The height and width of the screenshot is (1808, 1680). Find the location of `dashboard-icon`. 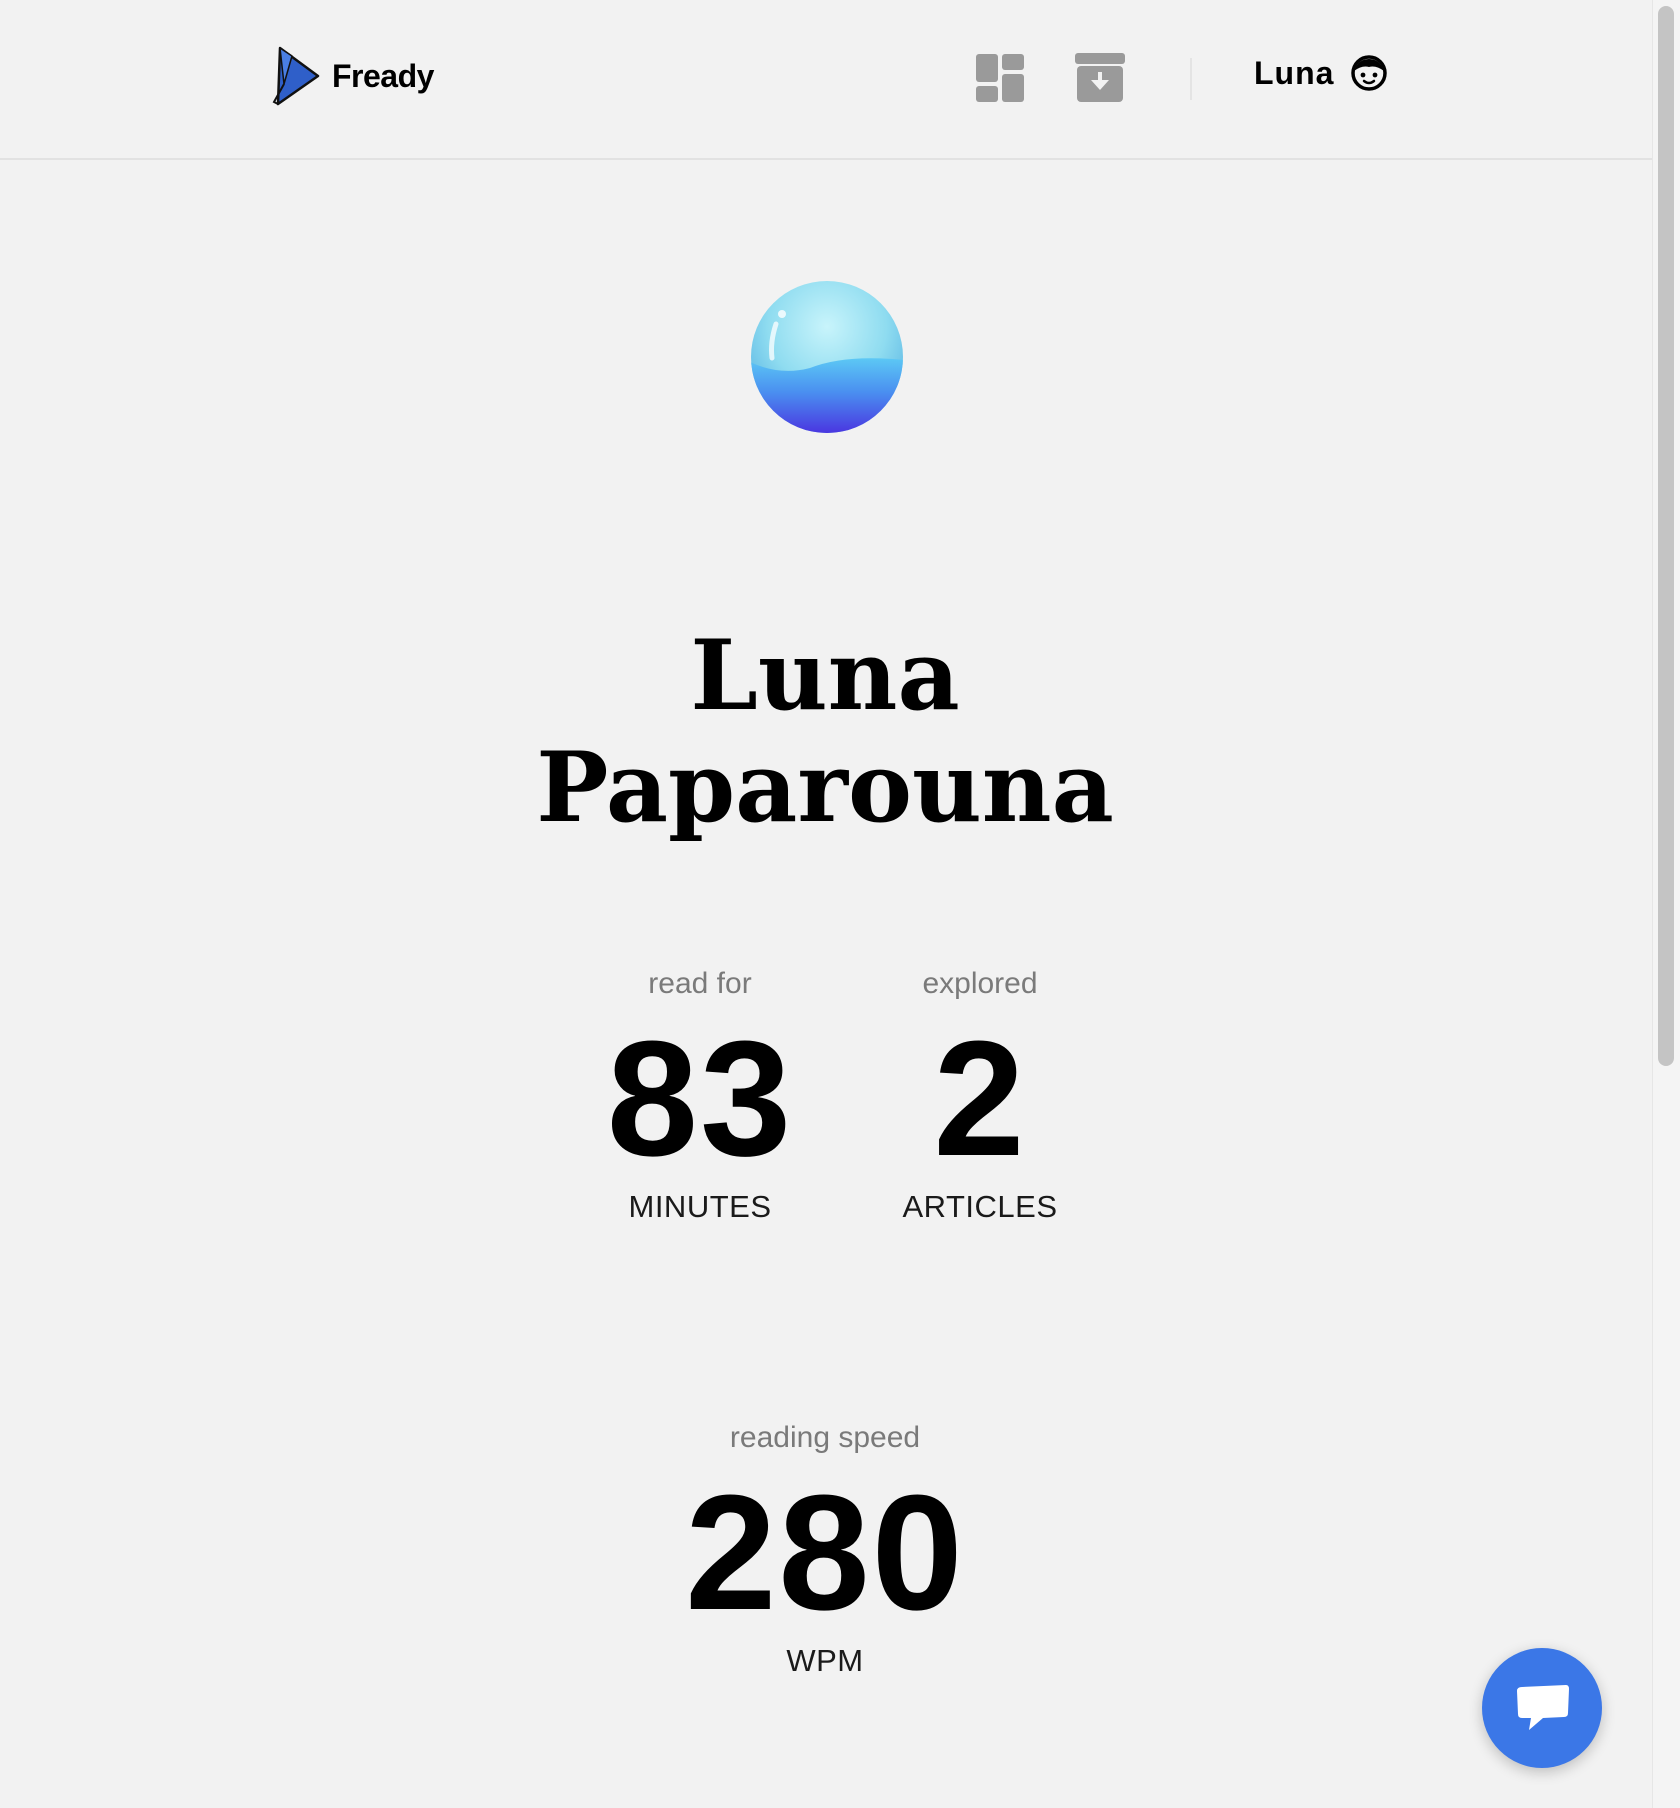

dashboard-icon is located at coordinates (1000, 78).